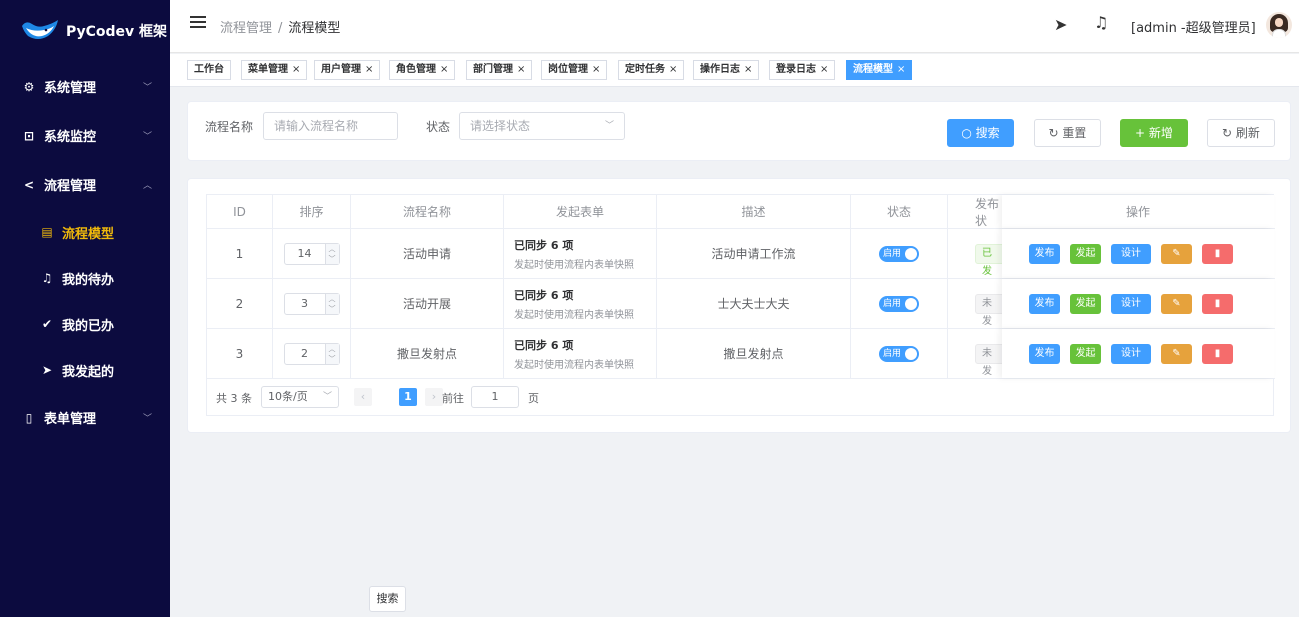  I want to click on tag-item: 登录日志 ×, so click(802, 70).